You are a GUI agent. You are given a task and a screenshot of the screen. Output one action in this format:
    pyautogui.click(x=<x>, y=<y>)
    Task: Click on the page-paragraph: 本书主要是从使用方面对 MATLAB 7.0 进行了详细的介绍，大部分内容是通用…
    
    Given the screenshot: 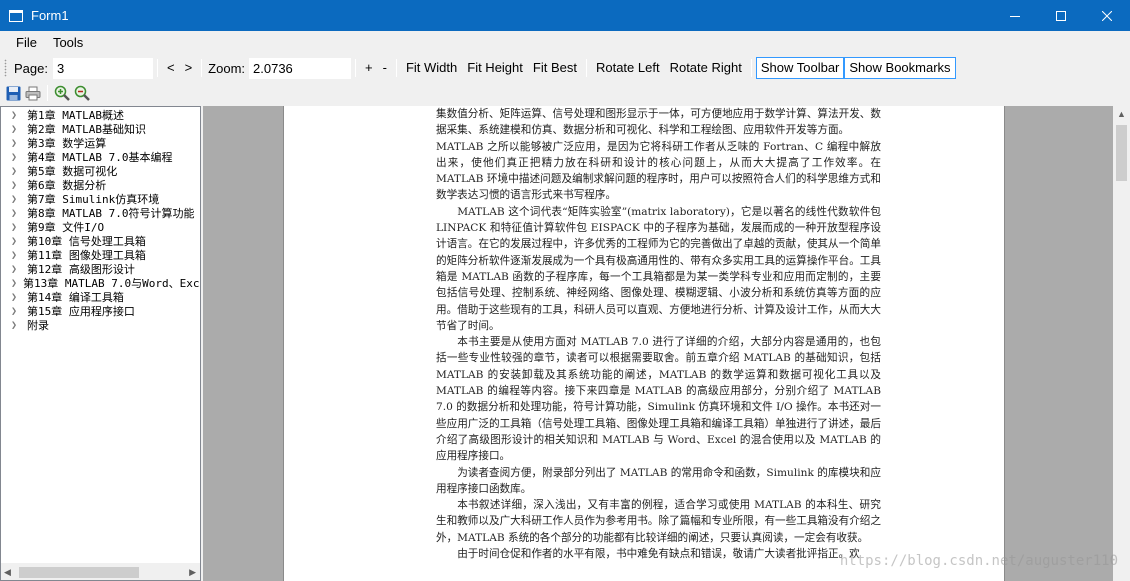 What is the action you would take?
    pyautogui.click(x=658, y=399)
    